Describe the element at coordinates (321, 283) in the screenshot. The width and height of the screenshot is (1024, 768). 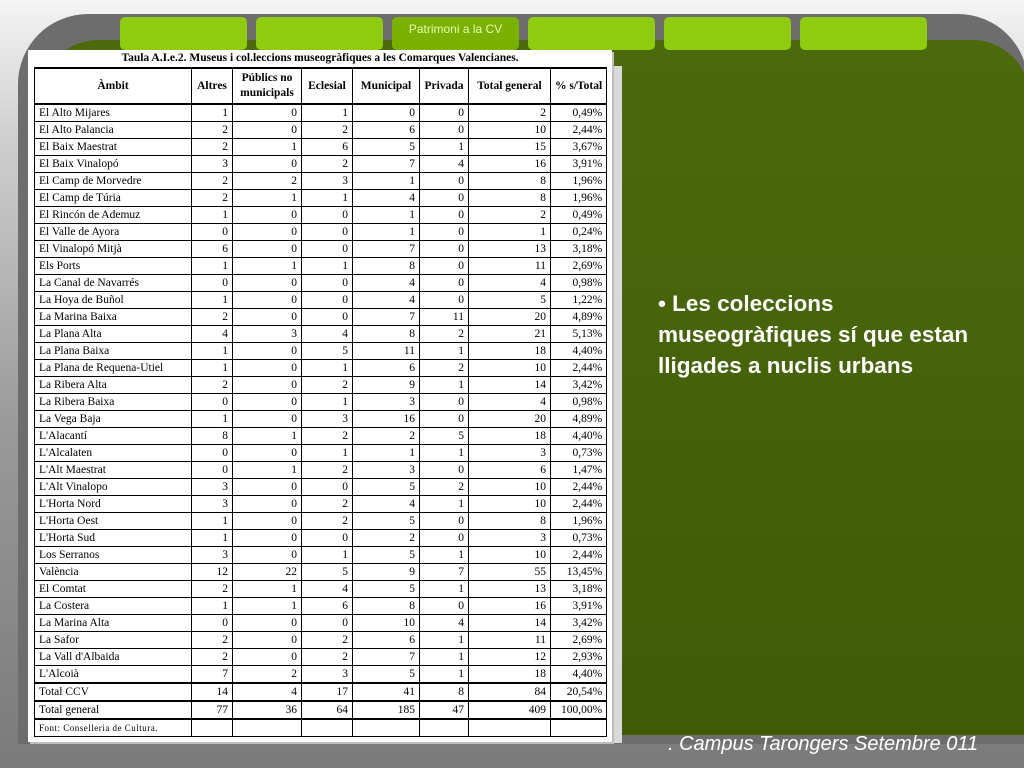
I see `table-row: La Canal de Navarrés 0 0 0 4 0 4 0,98%` at that location.